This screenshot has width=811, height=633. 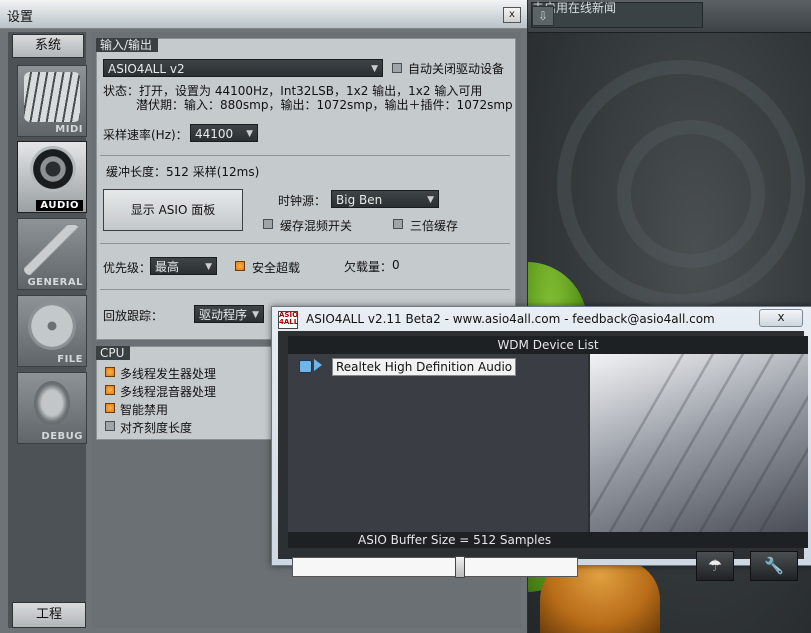 What do you see at coordinates (133, 316) in the screenshot?
I see `playback-tracking-label: 回放跟踪：` at bounding box center [133, 316].